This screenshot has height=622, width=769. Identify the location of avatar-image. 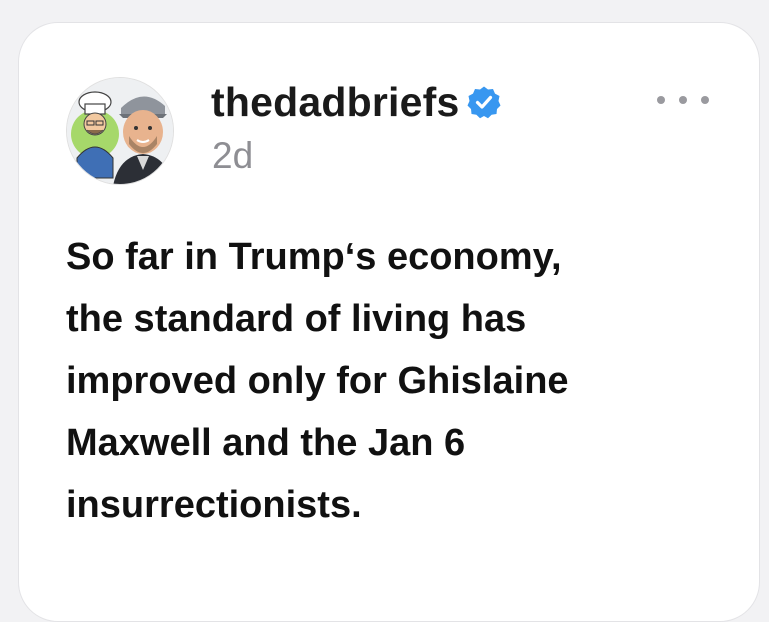
(120, 131).